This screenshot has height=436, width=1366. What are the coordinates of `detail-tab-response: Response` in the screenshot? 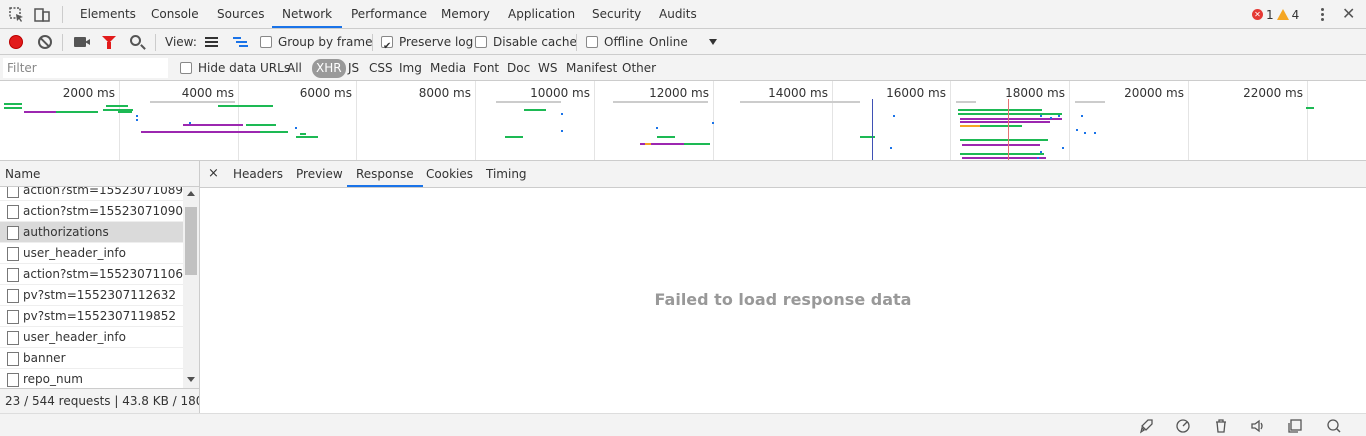 It's located at (385, 174).